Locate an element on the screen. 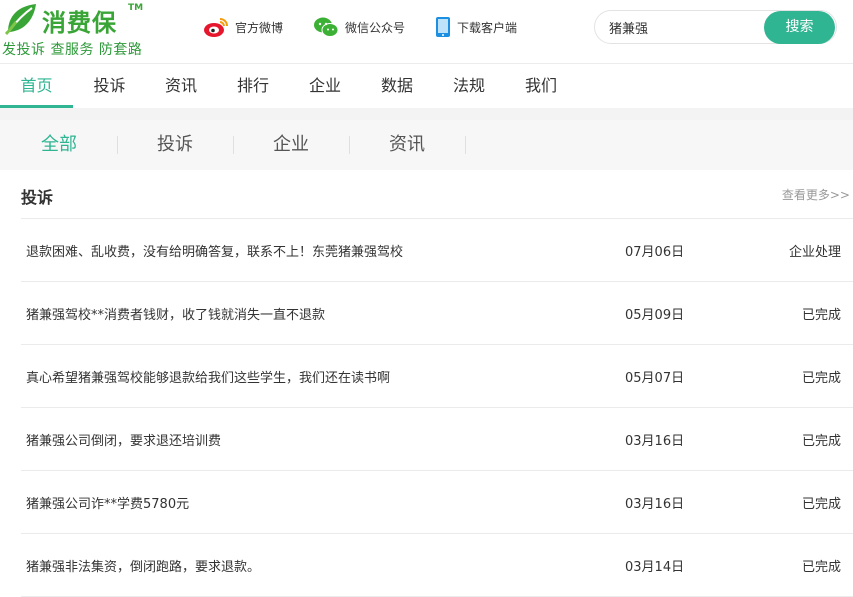  wechat-icon is located at coordinates (326, 27).